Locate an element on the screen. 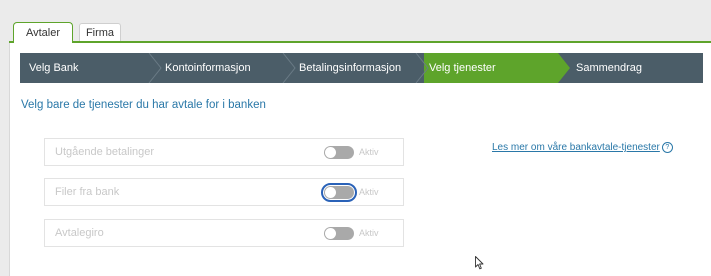 This screenshot has width=711, height=276. service-label: Avtalegiro is located at coordinates (79, 233).